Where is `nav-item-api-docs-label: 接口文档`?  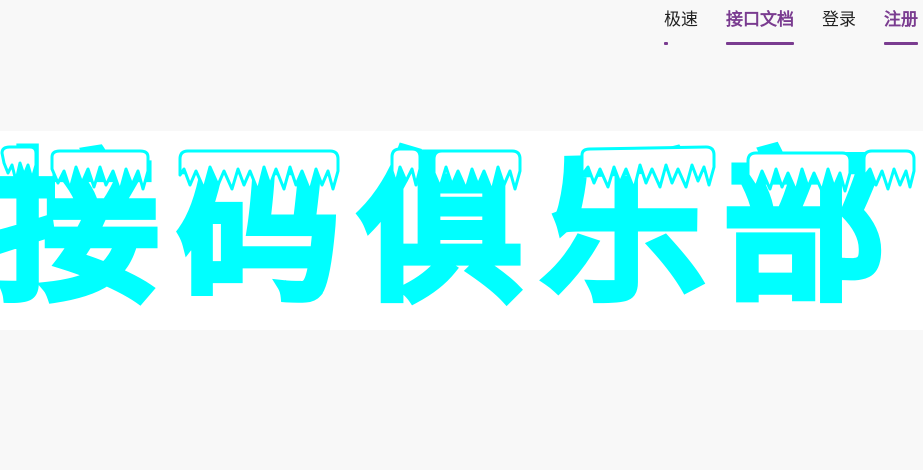 nav-item-api-docs-label: 接口文档 is located at coordinates (760, 20).